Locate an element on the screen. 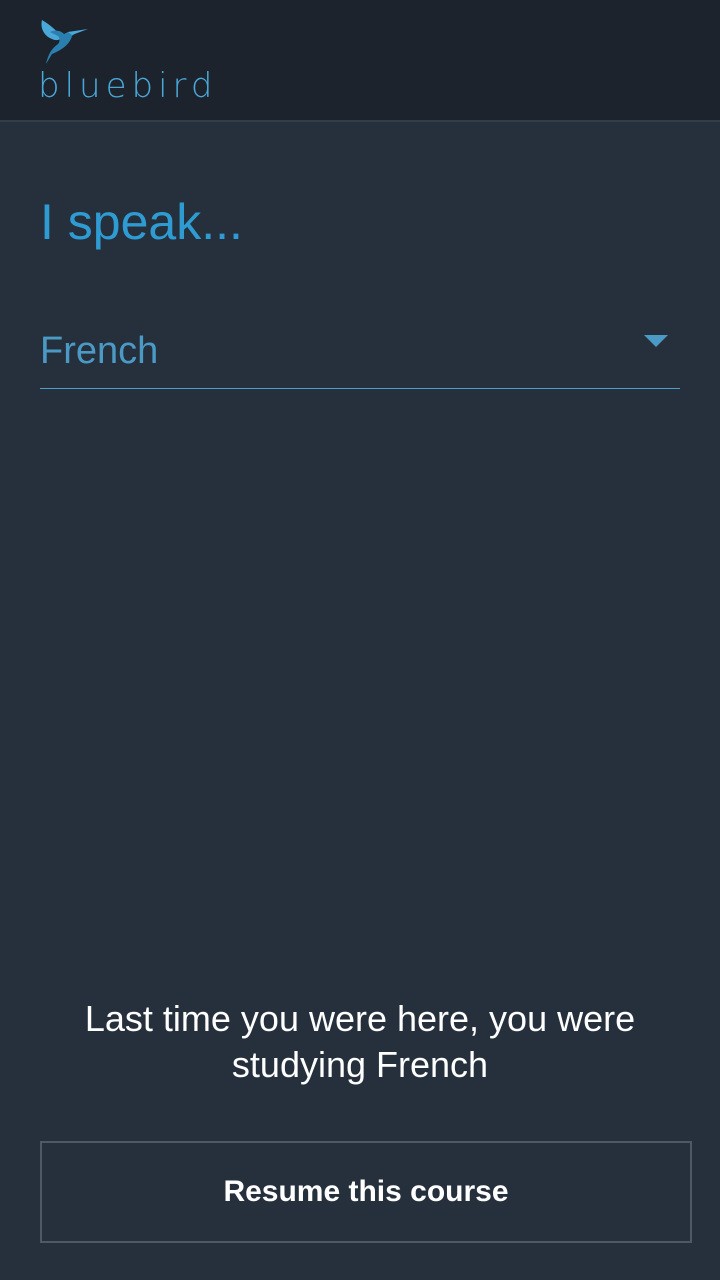  language-select-value: French is located at coordinates (99, 351).